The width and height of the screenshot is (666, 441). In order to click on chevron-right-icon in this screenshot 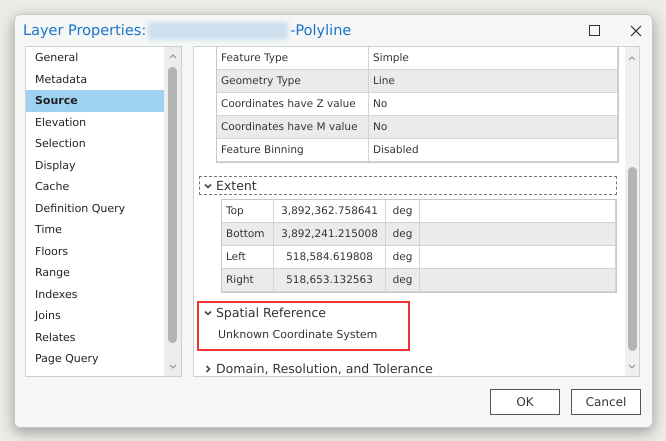, I will do `click(208, 368)`.